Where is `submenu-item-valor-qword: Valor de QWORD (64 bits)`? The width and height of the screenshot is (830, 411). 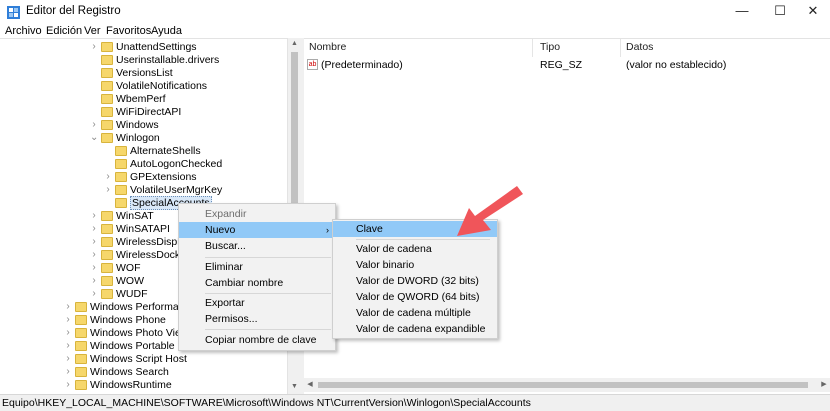
submenu-item-valor-qword: Valor de QWORD (64 bits) is located at coordinates (415, 297).